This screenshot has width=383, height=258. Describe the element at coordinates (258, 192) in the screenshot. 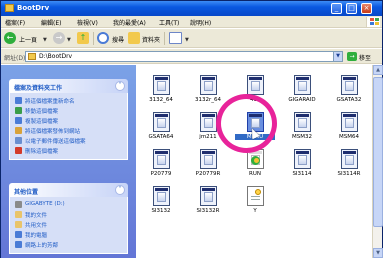

I see `gear-icon` at that location.